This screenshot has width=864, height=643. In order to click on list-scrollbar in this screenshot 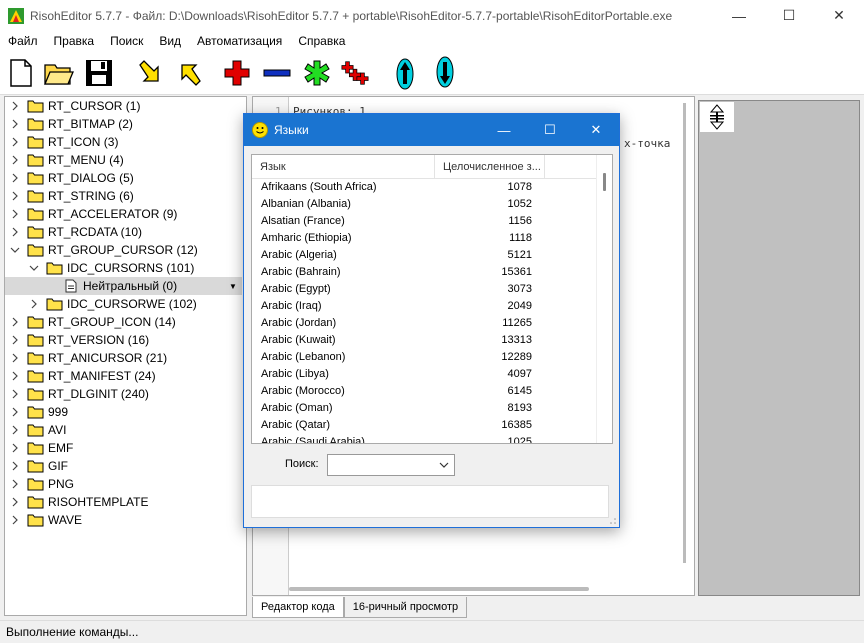, I will do `click(604, 299)`.